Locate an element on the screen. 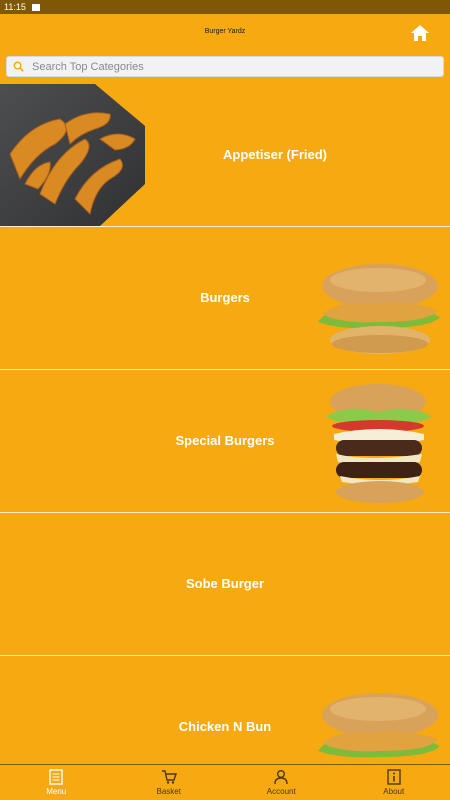 Image resolution: width=450 pixels, height=800 pixels. home-button is located at coordinates (420, 33).